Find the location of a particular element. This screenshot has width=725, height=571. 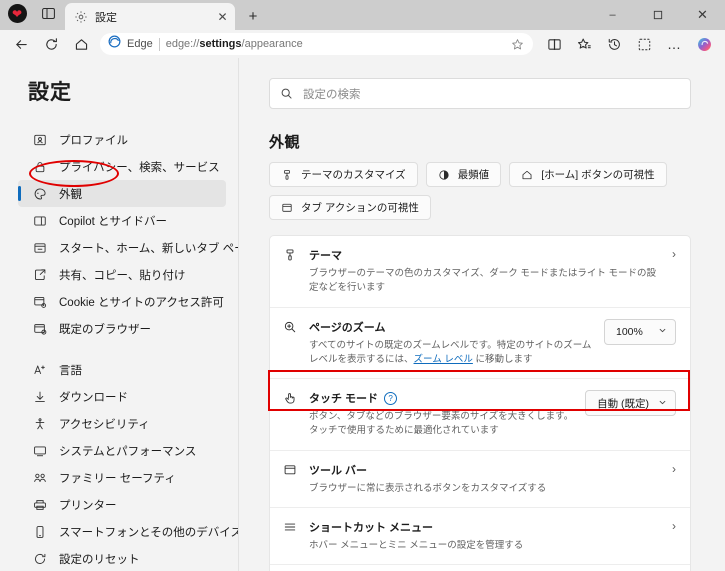

touch-icon is located at coordinates (296, 414).